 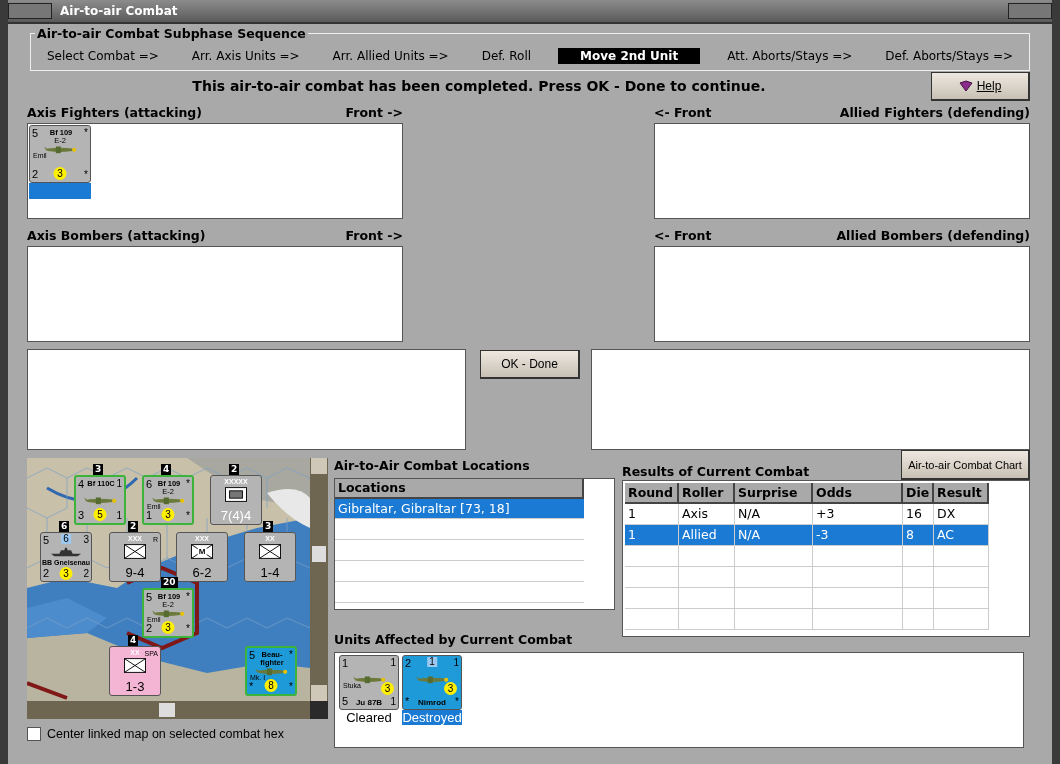 What do you see at coordinates (369, 717) in the screenshot?
I see `unit-status: Cleared` at bounding box center [369, 717].